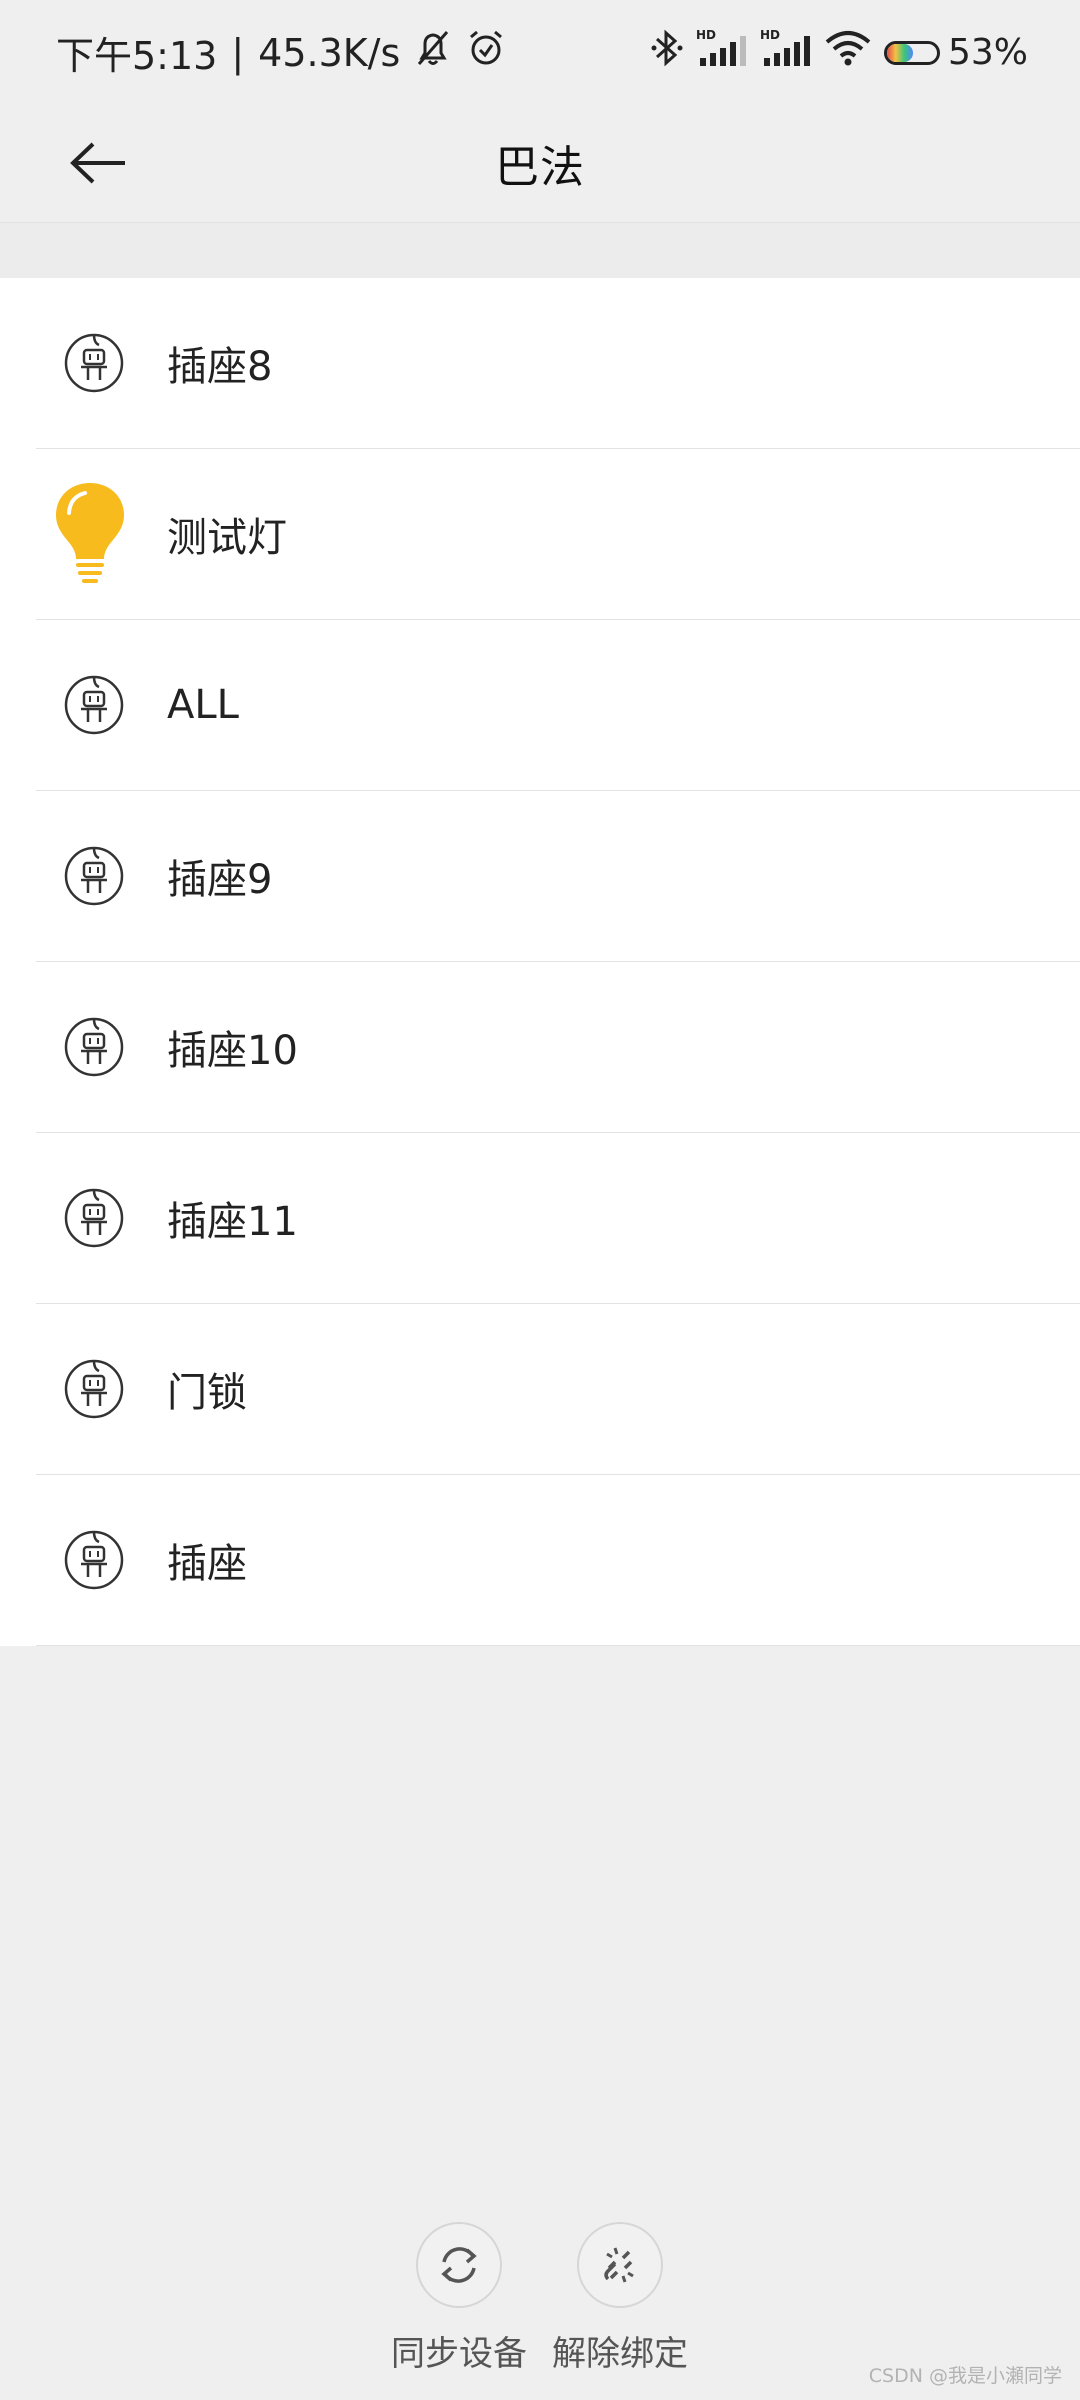  I want to click on device-label: ALL, so click(203, 705).